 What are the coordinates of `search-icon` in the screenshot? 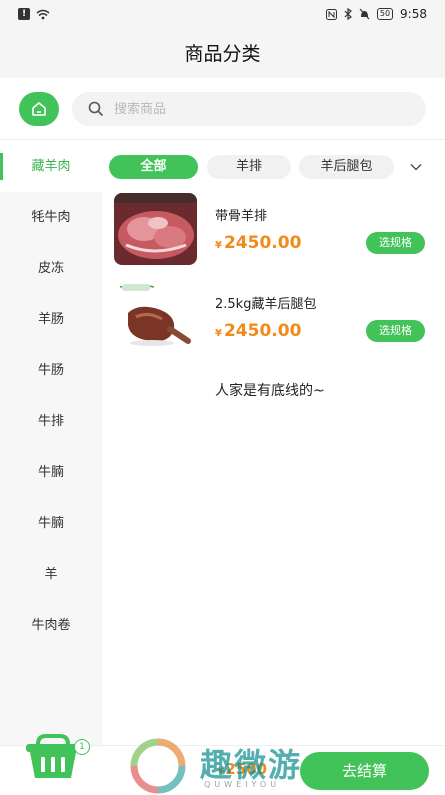 It's located at (96, 109).